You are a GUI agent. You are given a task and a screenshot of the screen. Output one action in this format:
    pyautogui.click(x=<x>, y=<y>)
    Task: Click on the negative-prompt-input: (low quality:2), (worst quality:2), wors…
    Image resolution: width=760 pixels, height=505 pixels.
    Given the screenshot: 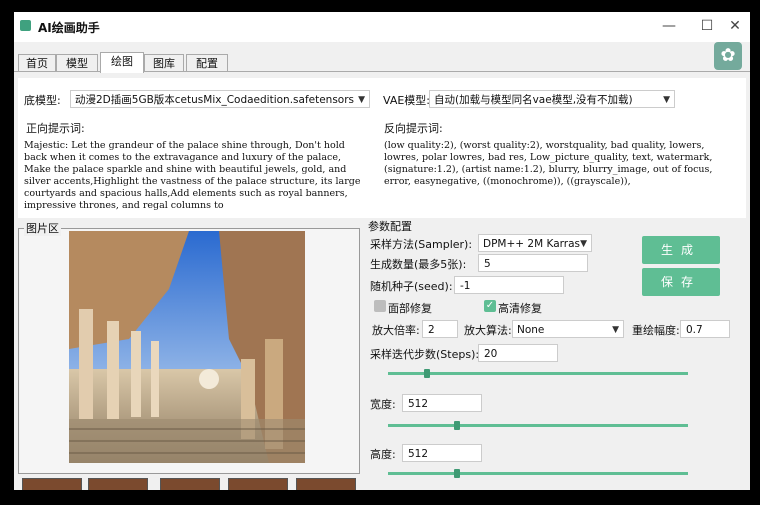 What is the action you would take?
    pyautogui.click(x=559, y=176)
    